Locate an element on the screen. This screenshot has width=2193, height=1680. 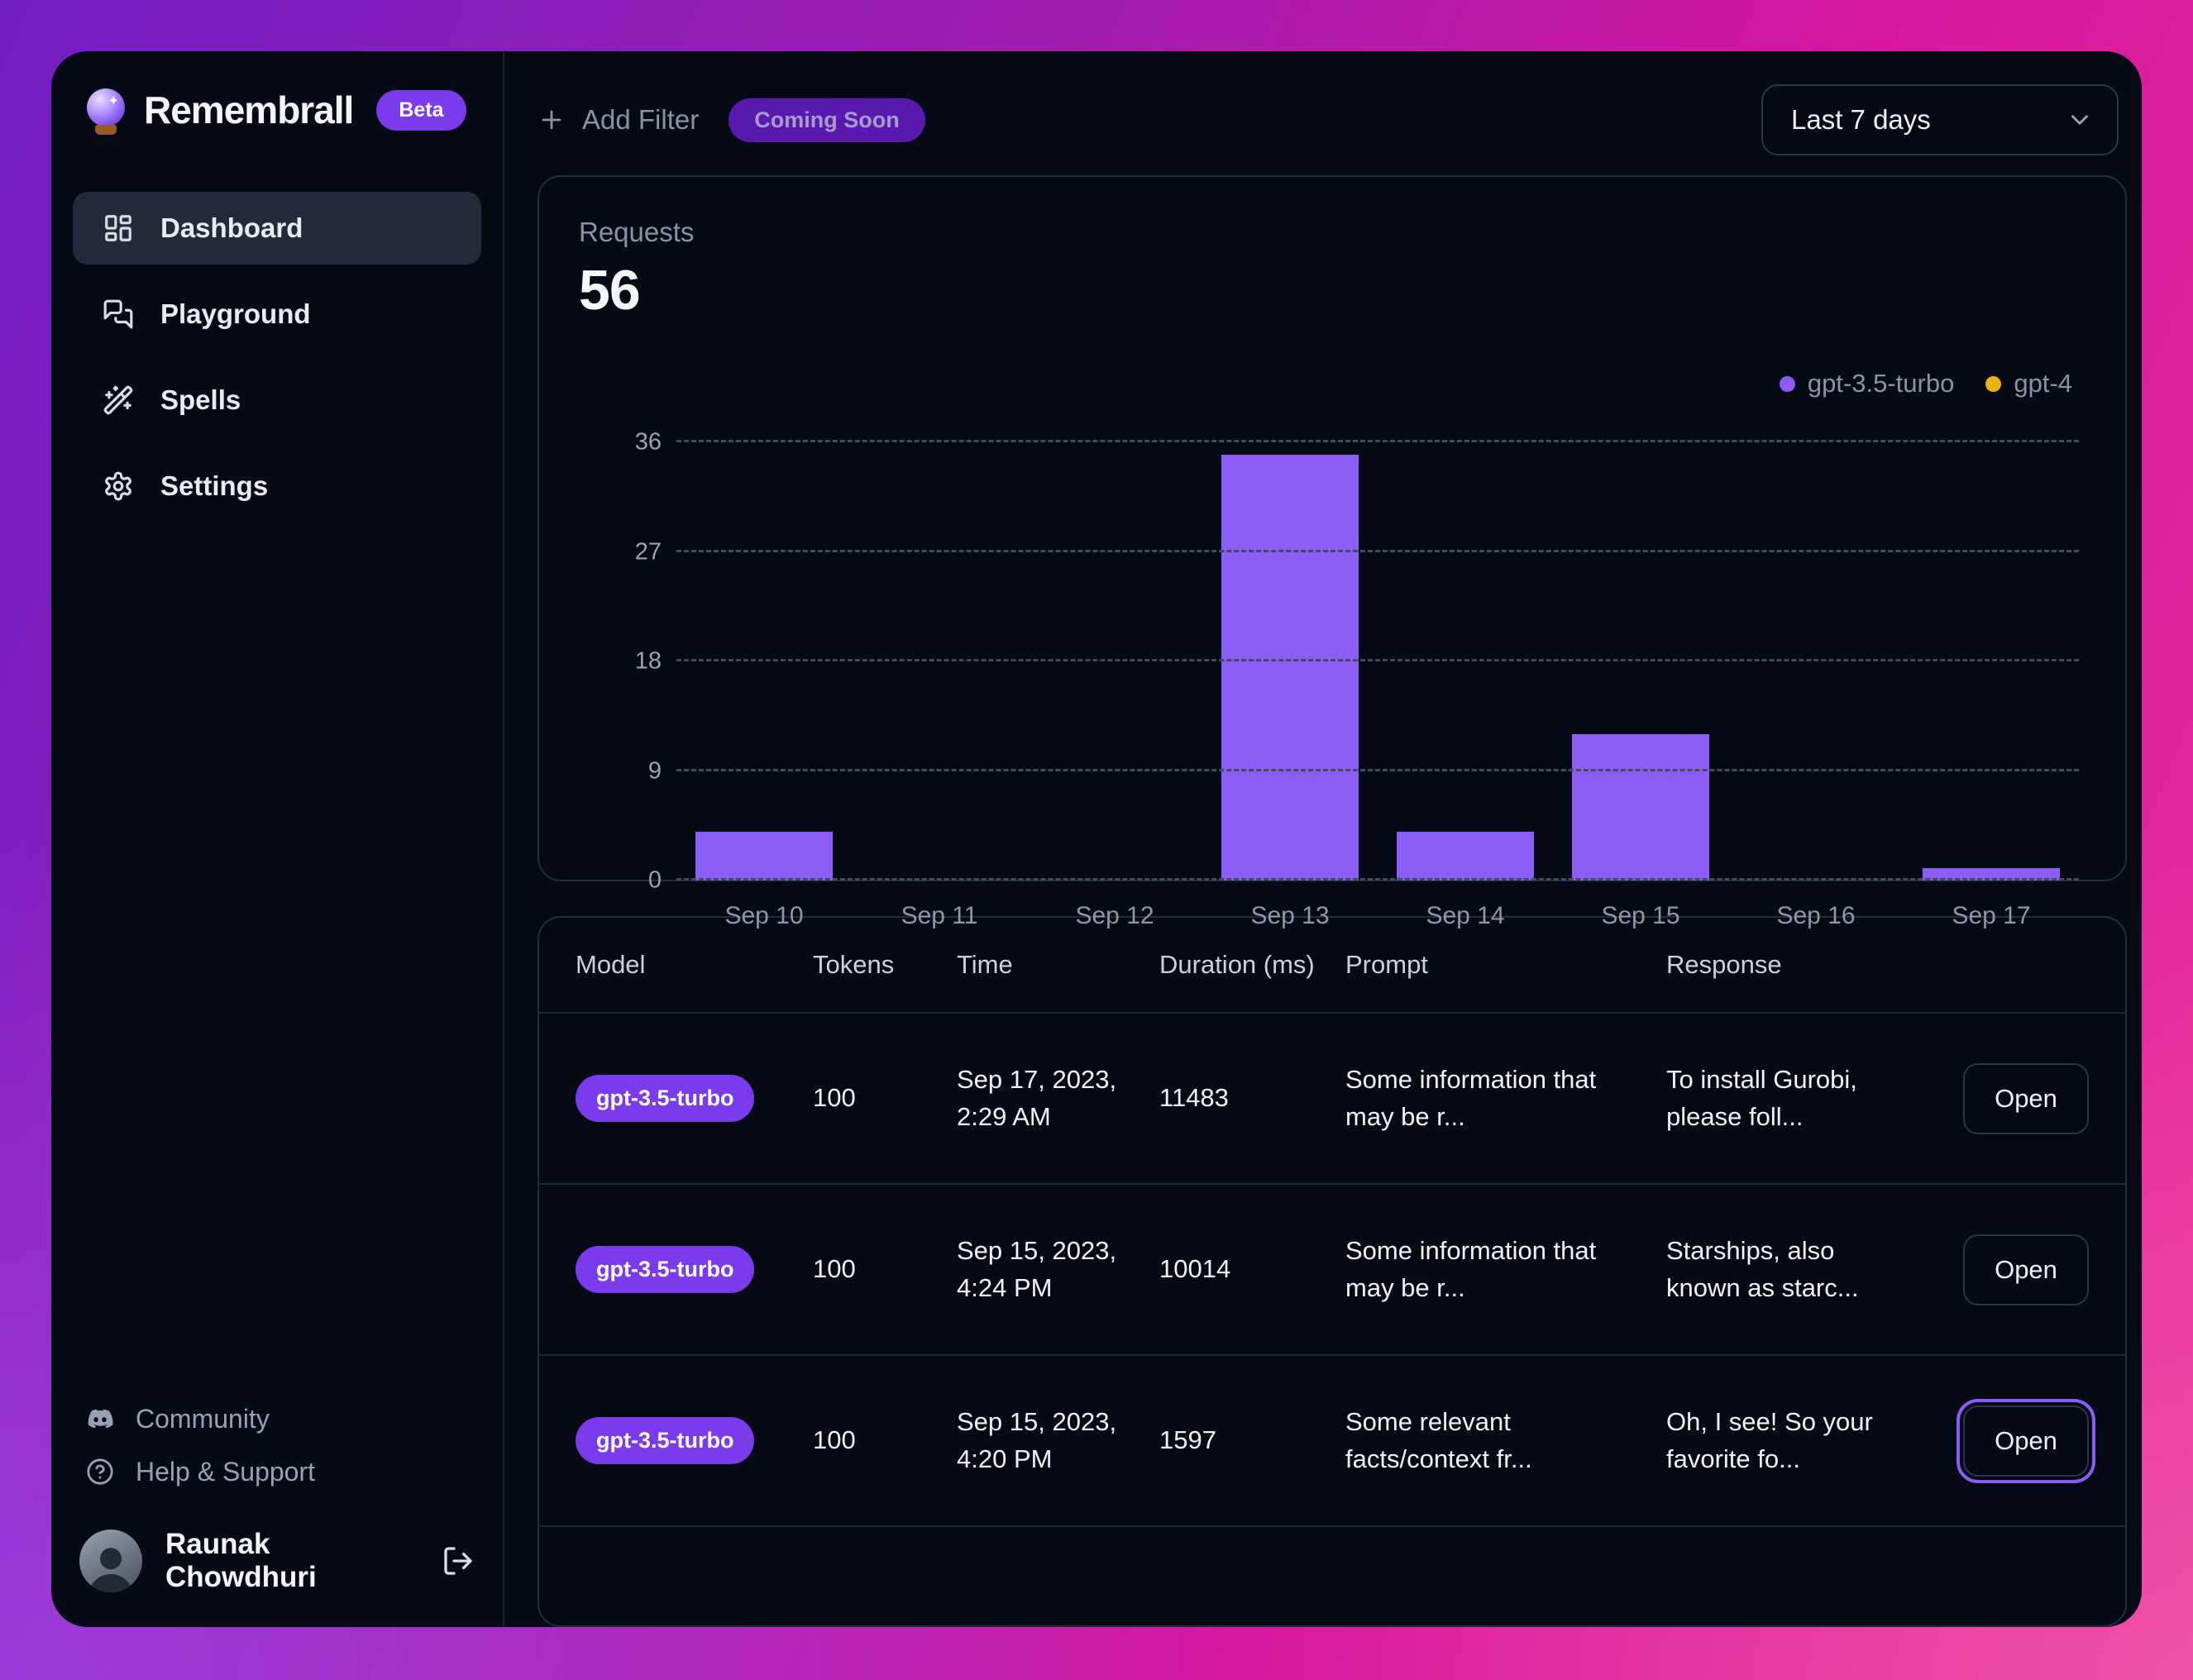
legend-item-gpt-3-5-turbo: gpt-3.5-turbo is located at coordinates (1867, 384).